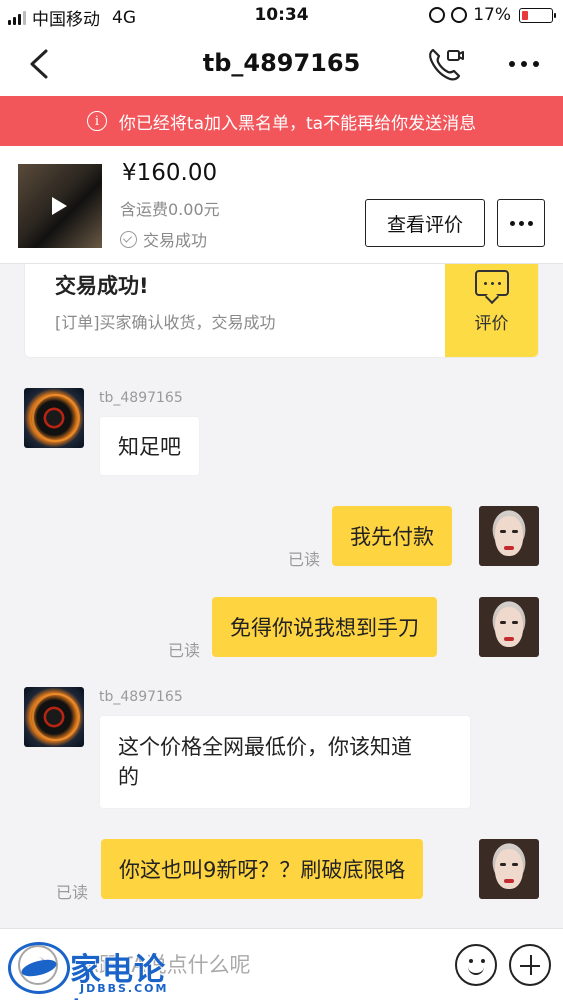  I want to click on battery-icon, so click(537, 15).